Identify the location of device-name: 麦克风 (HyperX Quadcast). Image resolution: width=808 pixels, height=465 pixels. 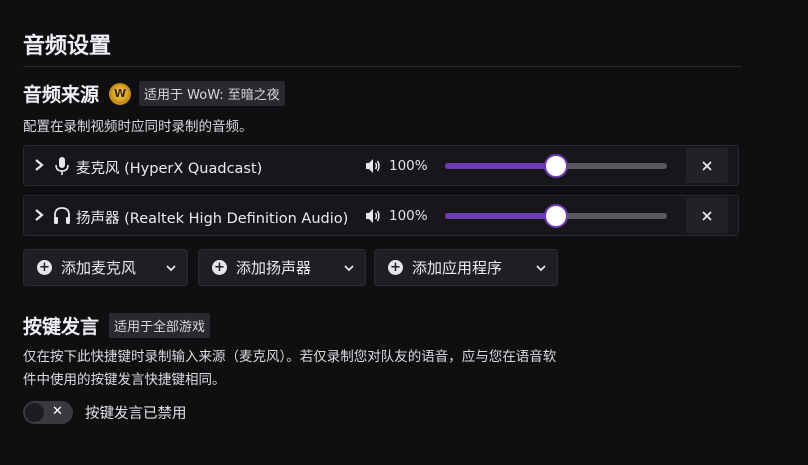
(169, 169).